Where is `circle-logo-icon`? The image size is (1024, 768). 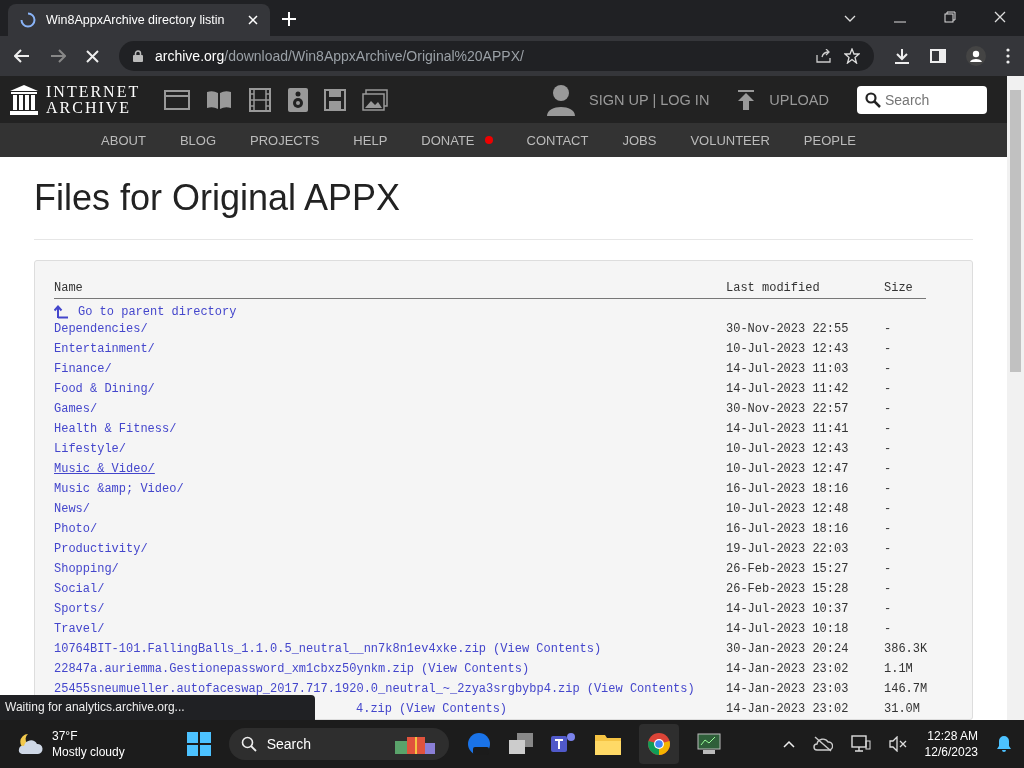
circle-logo-icon is located at coordinates (658, 744).